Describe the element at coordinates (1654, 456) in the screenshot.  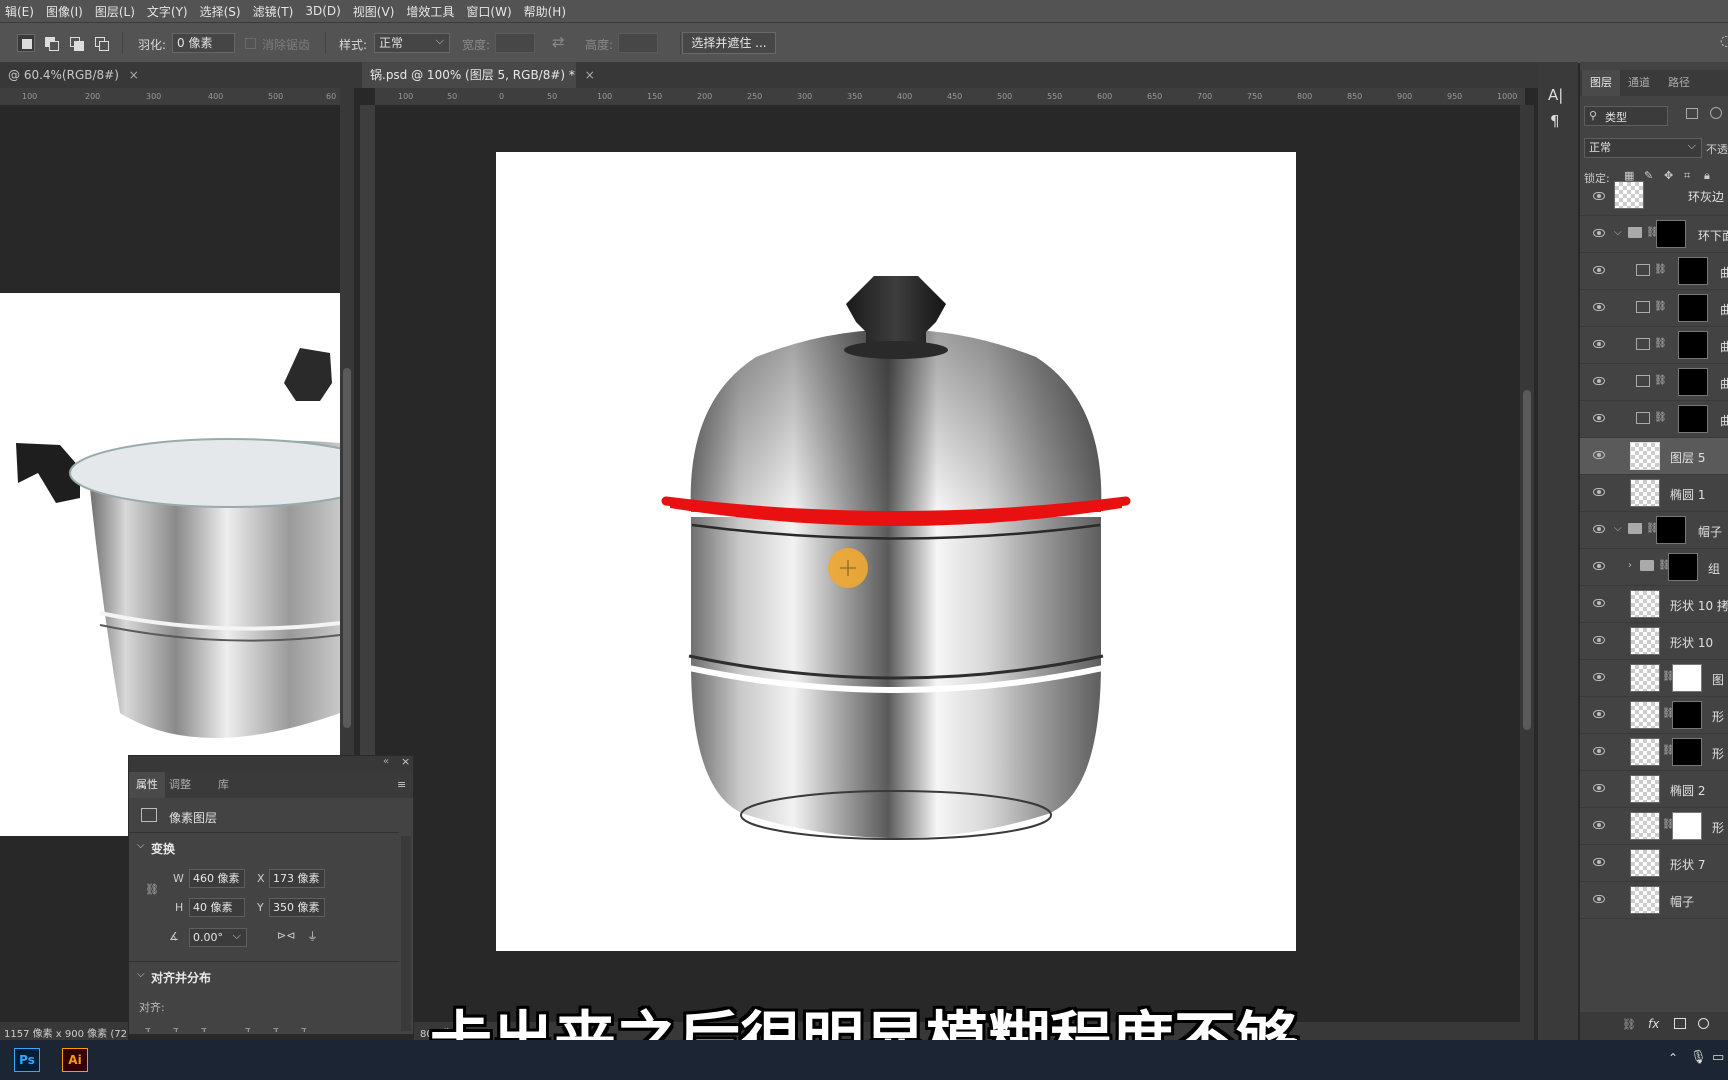
I see `layer-row-selected: 图层 5` at that location.